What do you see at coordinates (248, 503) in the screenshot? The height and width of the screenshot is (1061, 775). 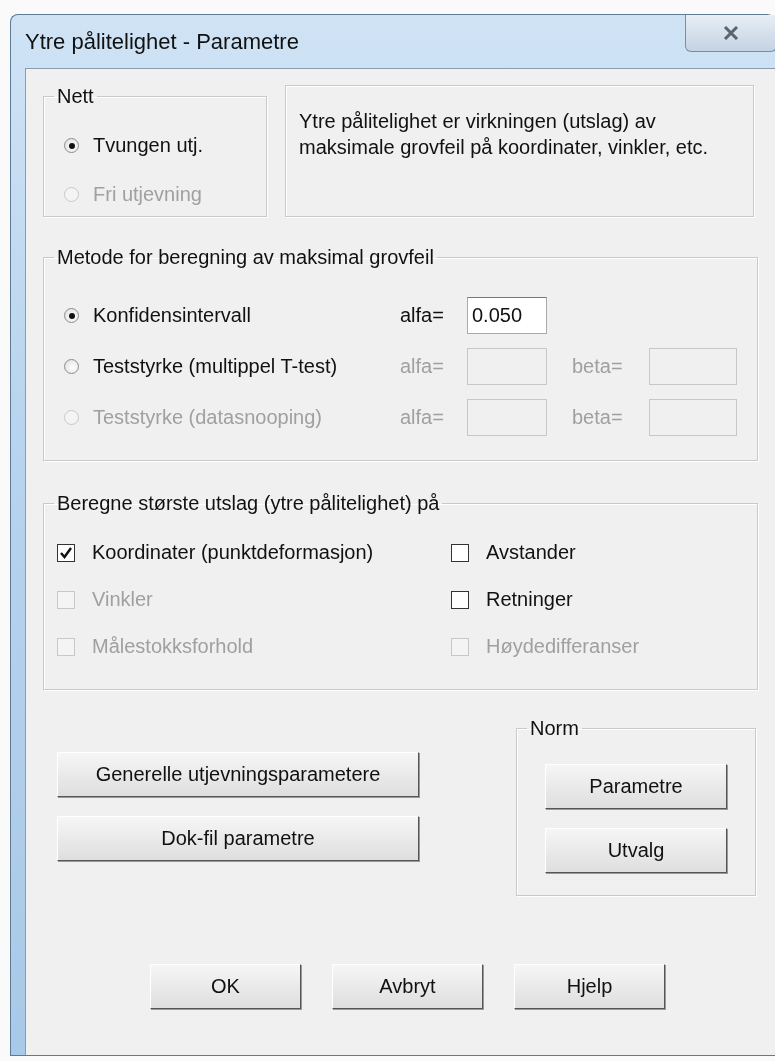 I see `group-label: Beregne største utslag (ytre pålitelighet) på` at bounding box center [248, 503].